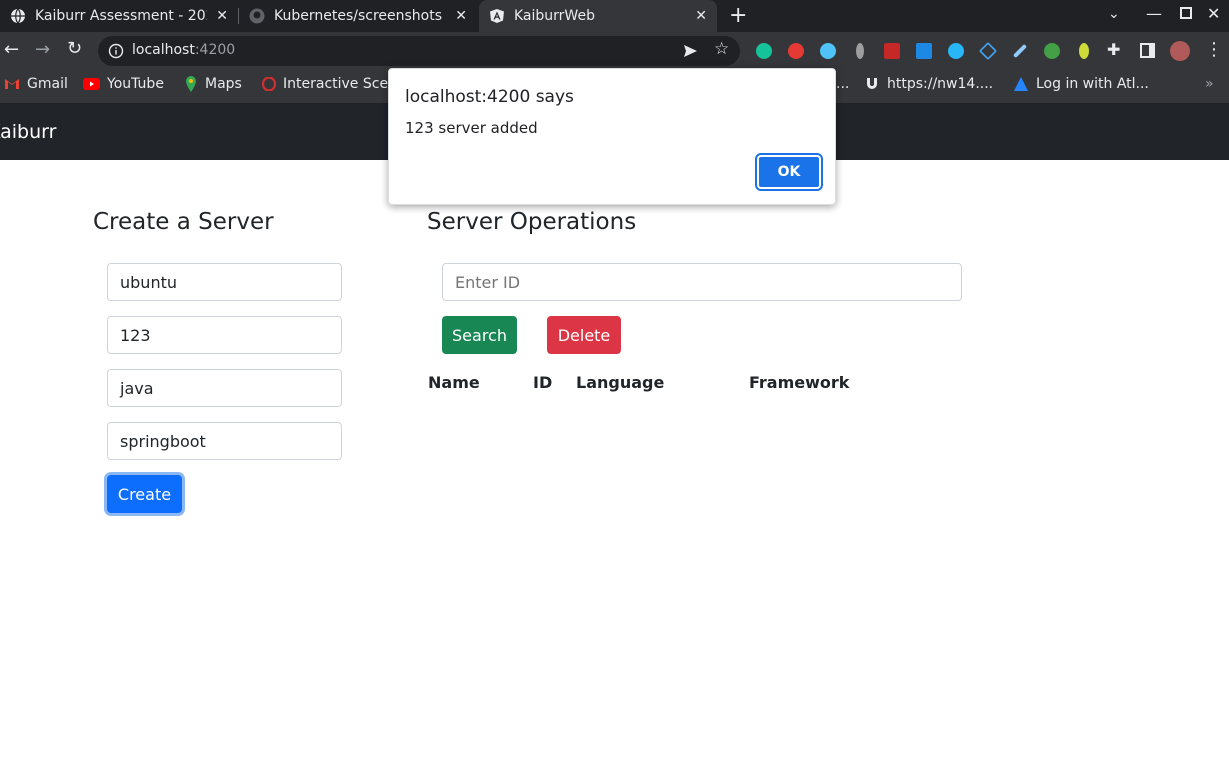 This screenshot has width=1229, height=765. I want to click on address-bar: localhost:4200 ☆, so click(419, 51).